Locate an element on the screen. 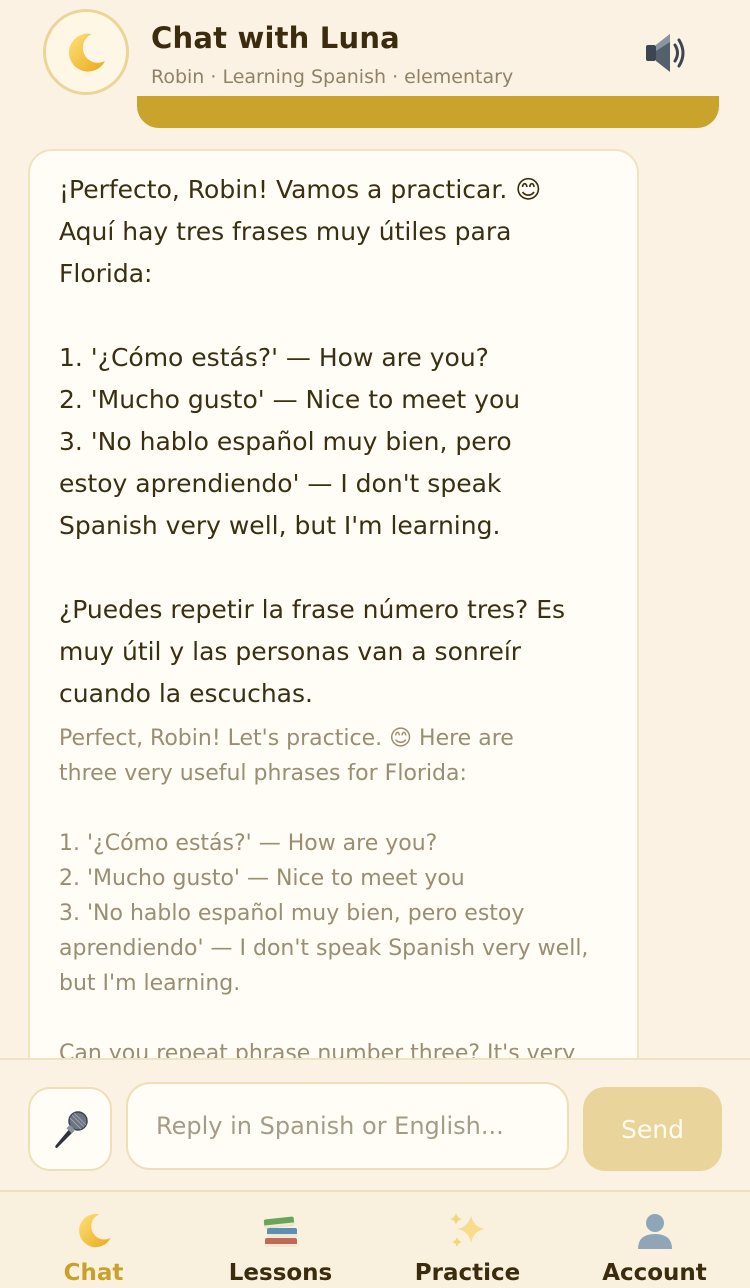 The width and height of the screenshot is (750, 1288). books-icon is located at coordinates (280, 1231).